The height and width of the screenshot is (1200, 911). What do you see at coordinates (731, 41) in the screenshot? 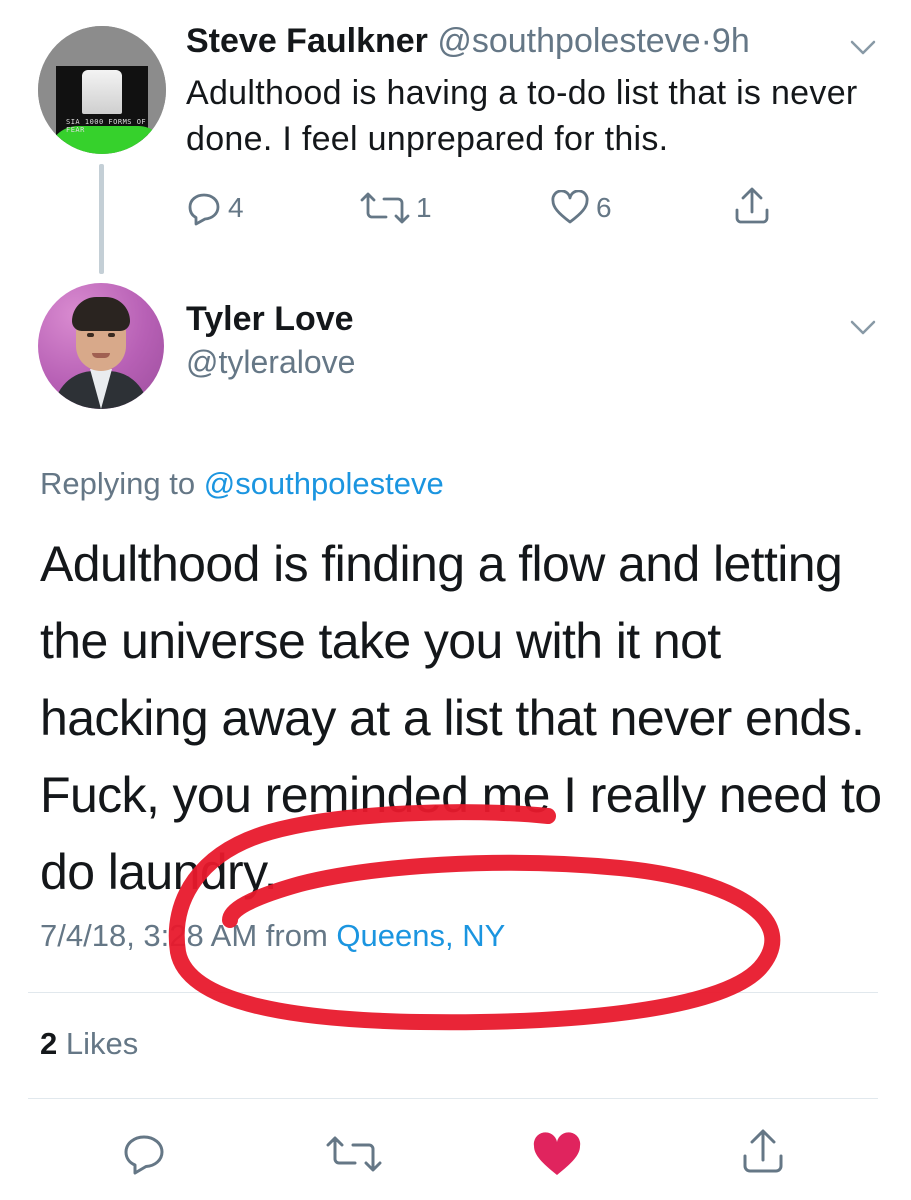
I see `time-ago: 9h` at bounding box center [731, 41].